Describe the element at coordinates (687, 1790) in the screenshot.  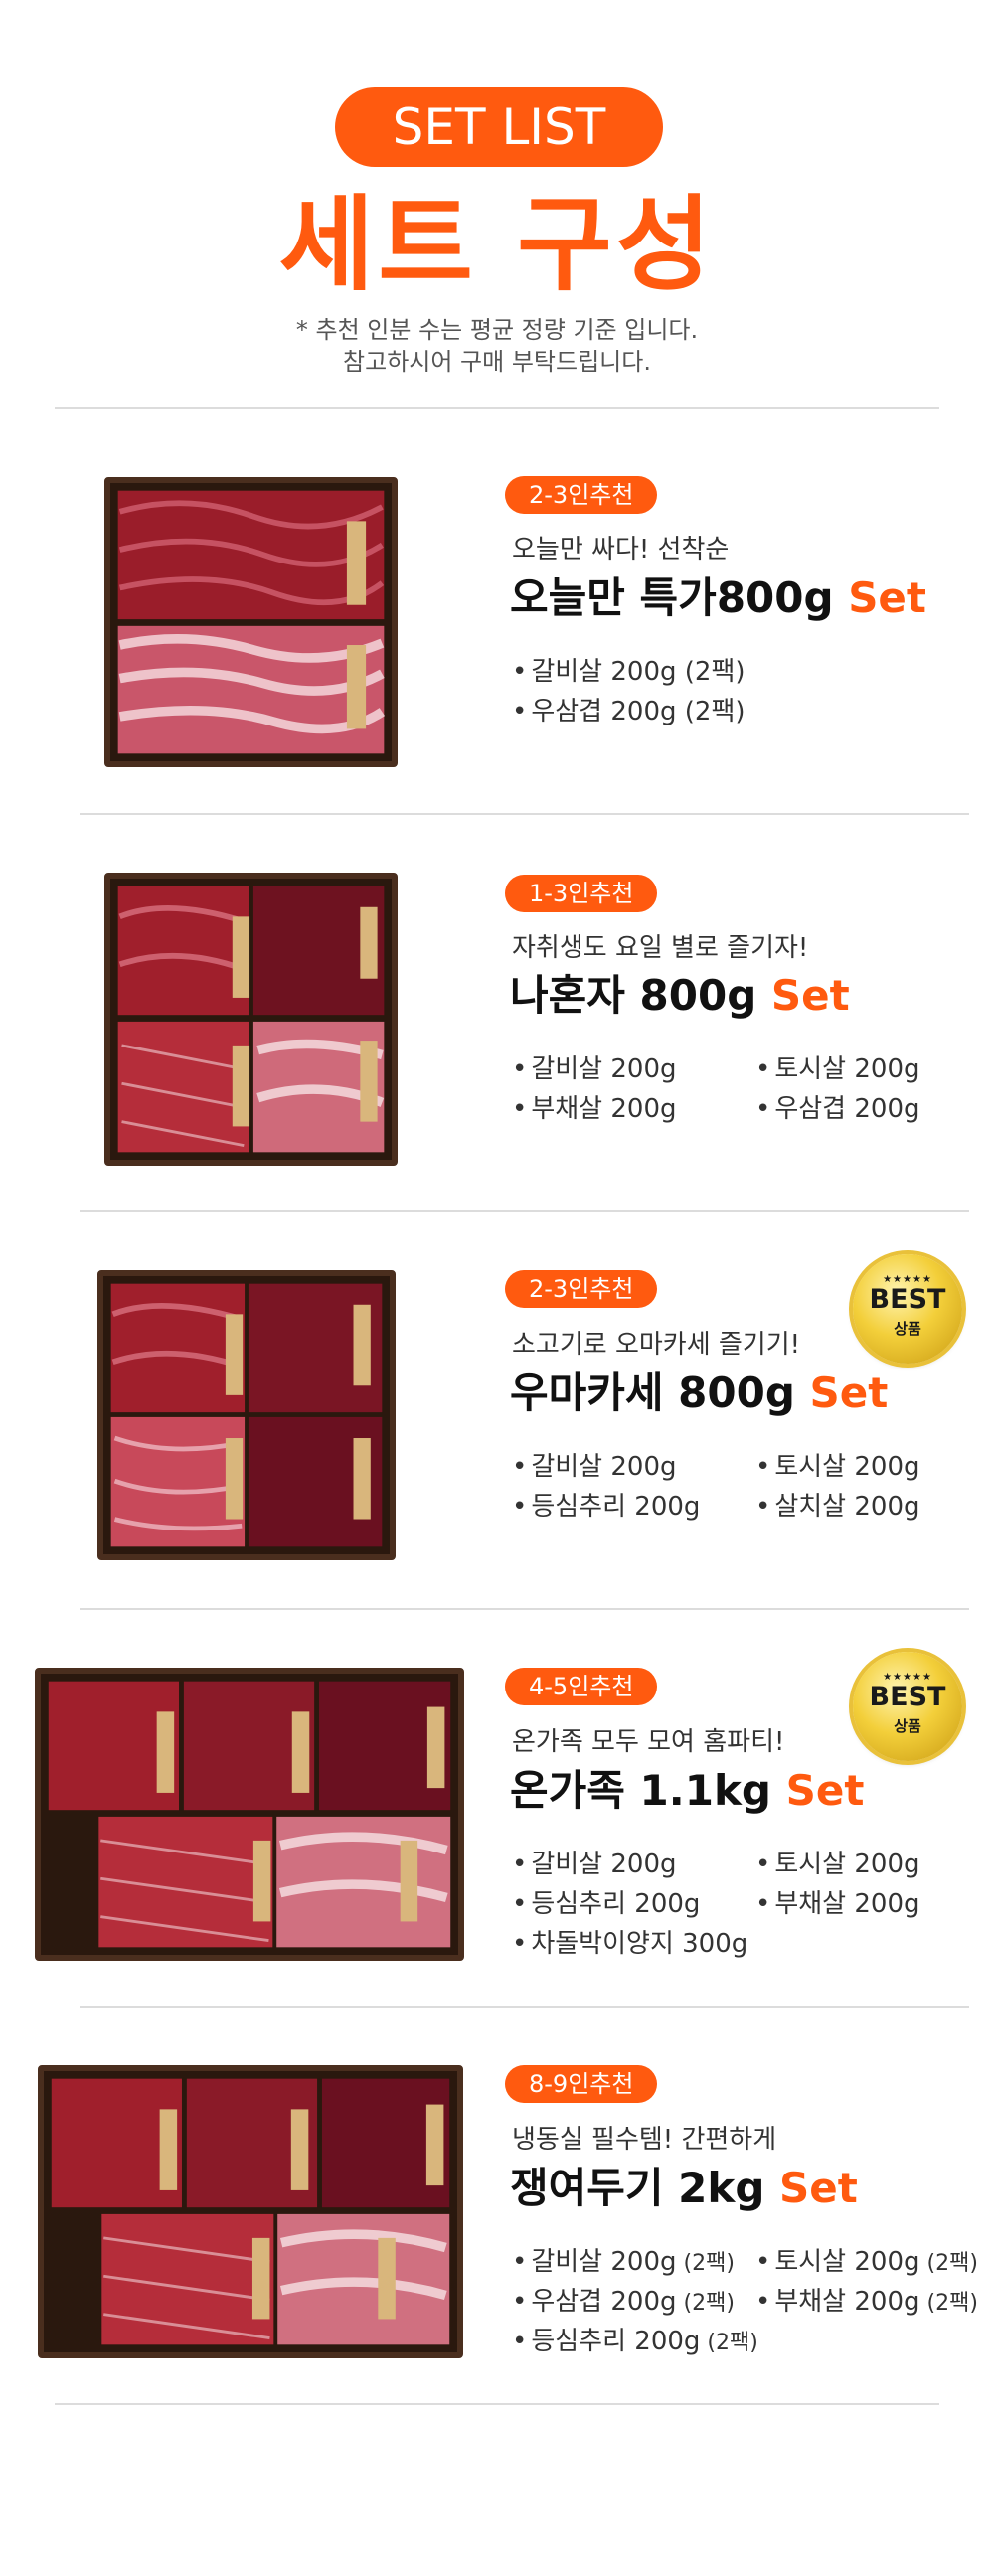
I see `set-title: 온가족 1.1kg Set` at that location.